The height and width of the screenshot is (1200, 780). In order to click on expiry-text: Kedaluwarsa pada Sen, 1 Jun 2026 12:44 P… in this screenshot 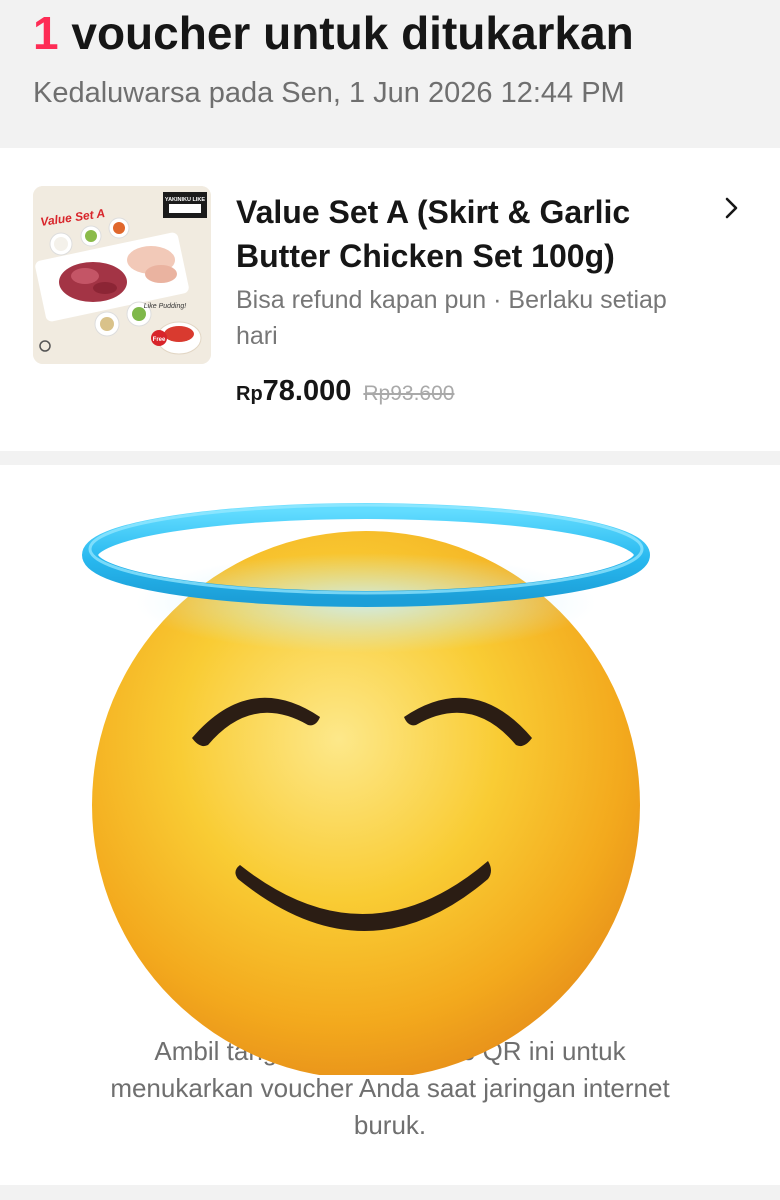, I will do `click(329, 93)`.